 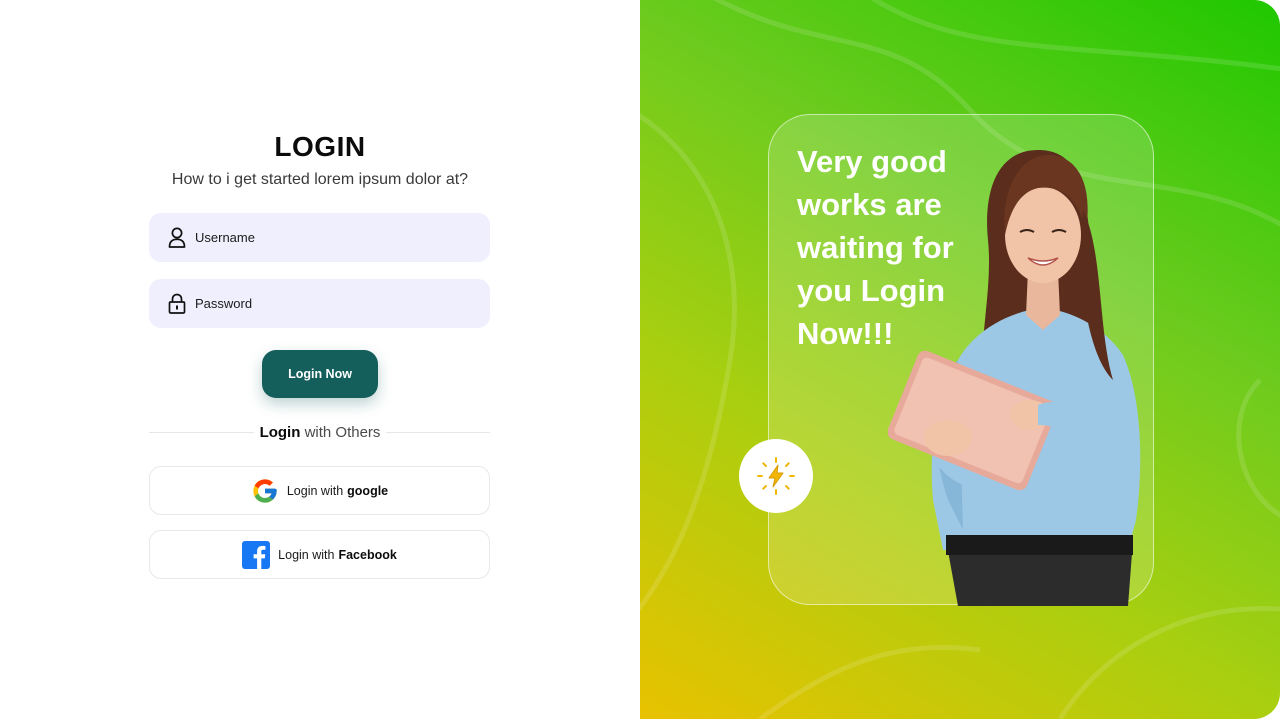 I want to click on login-now-button: Login Now, so click(x=320, y=374).